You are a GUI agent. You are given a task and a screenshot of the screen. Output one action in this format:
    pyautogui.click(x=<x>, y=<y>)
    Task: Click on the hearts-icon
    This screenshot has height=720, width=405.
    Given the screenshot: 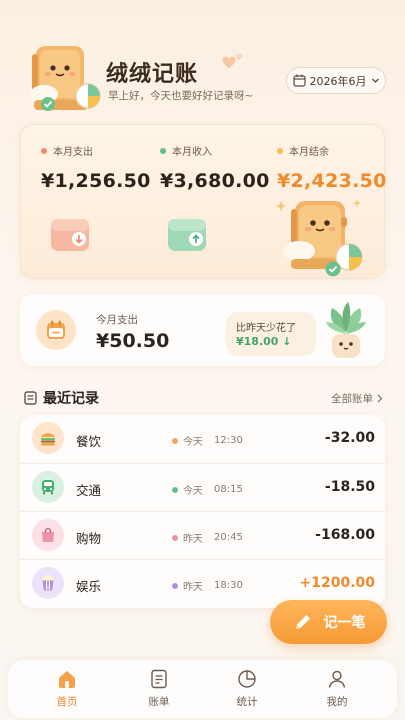 What is the action you would take?
    pyautogui.click(x=232, y=60)
    